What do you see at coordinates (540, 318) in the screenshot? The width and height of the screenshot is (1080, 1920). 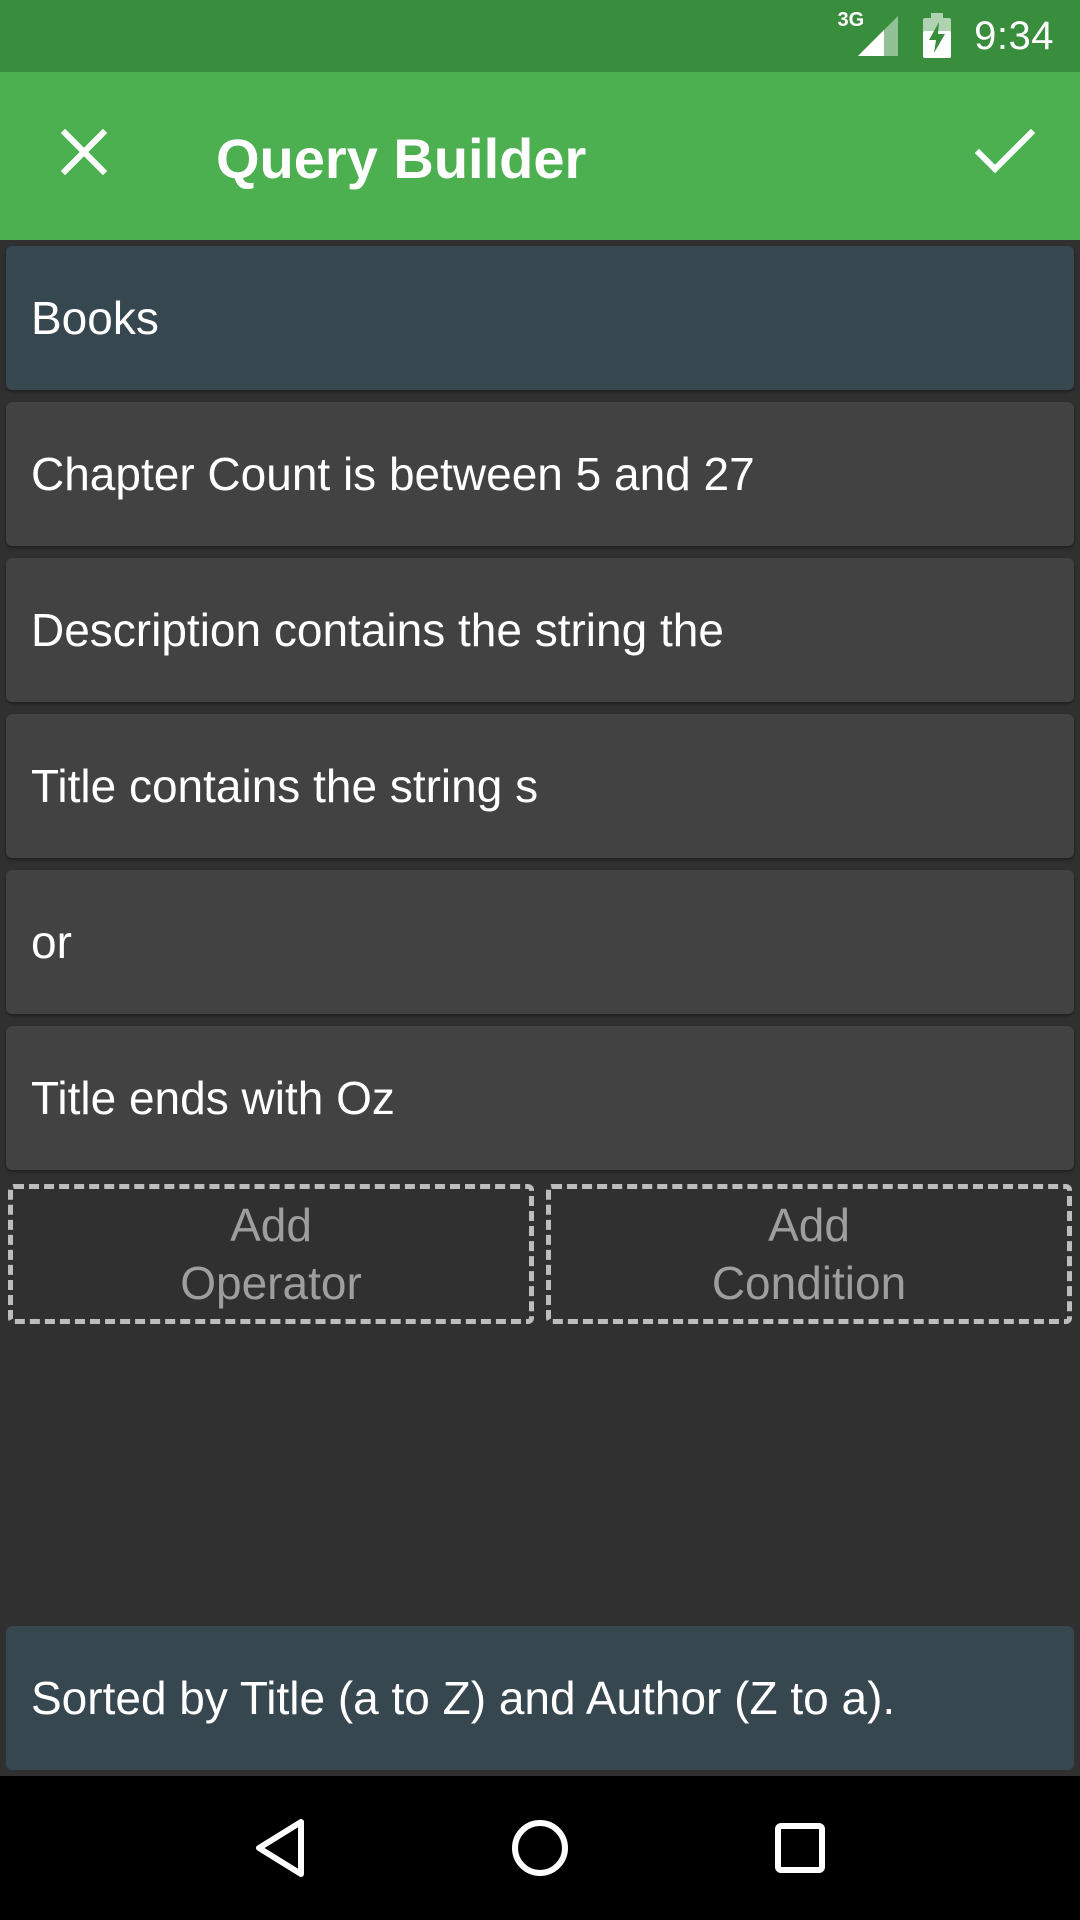 I see `table-selector: Books` at bounding box center [540, 318].